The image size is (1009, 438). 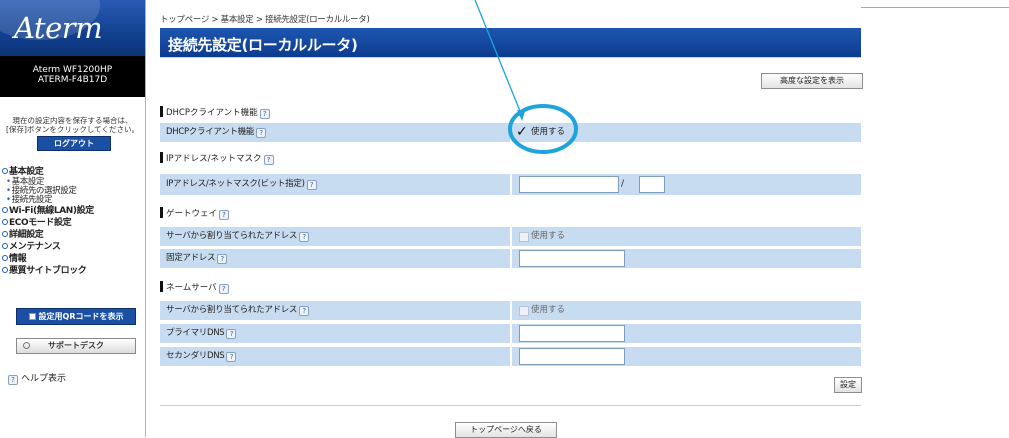 I want to click on nav-item-info: 情報, so click(x=73, y=259).